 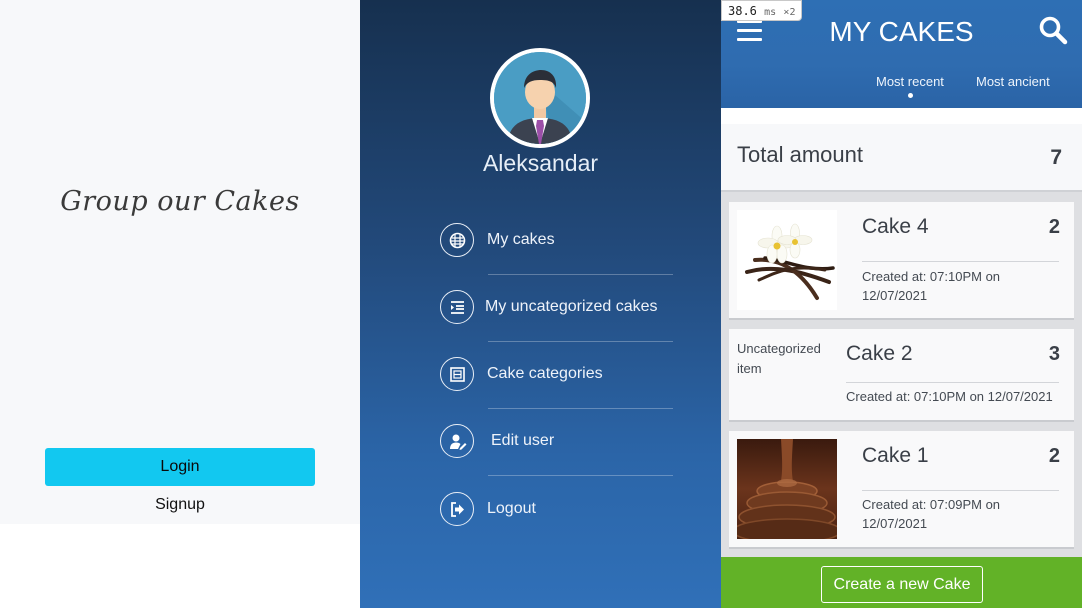 I want to click on app-brand-title: Group our Cakes, so click(x=180, y=201).